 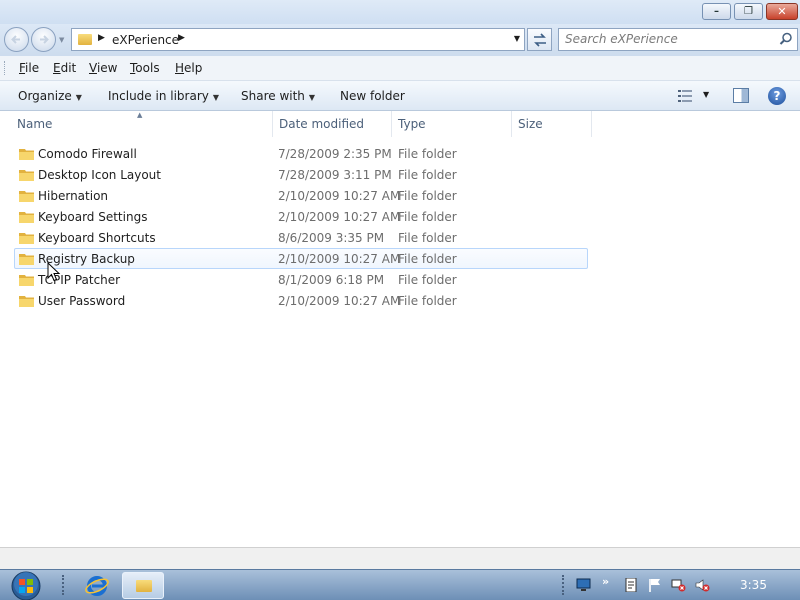 I want to click on mouse-cursor-icon, so click(x=54, y=272).